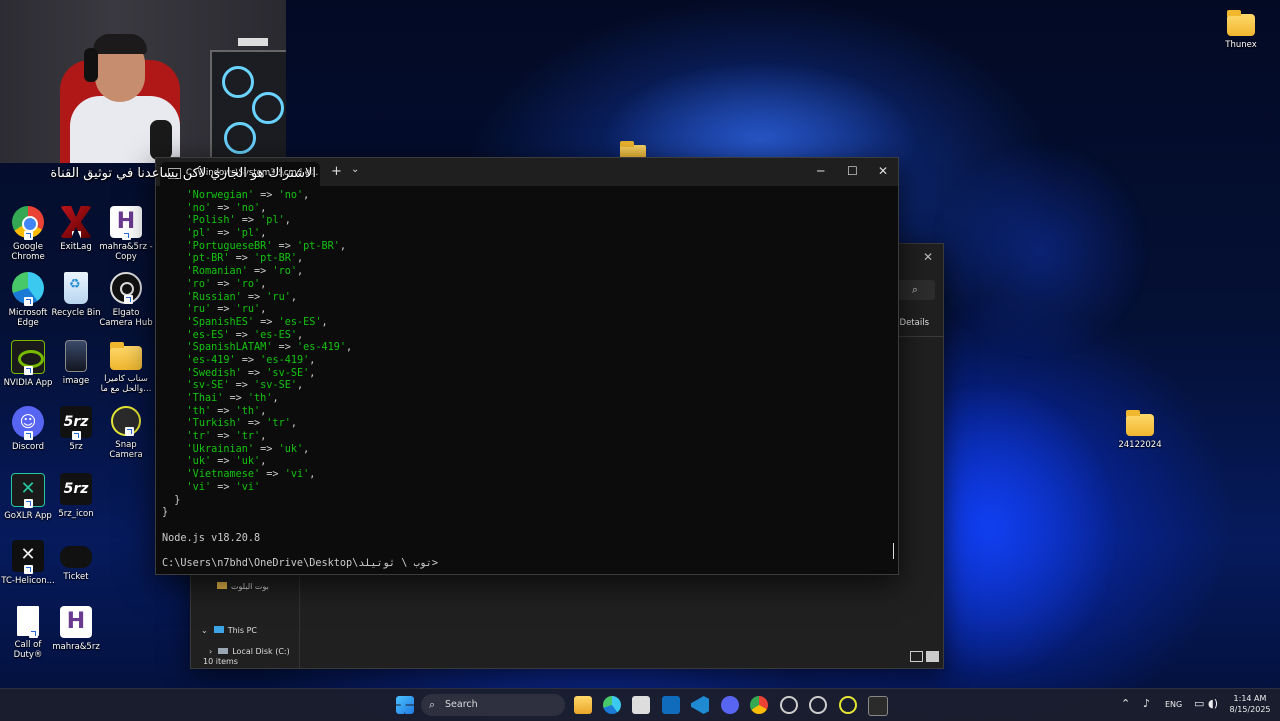 Image resolution: width=1280 pixels, height=721 pixels. I want to click on edge-icon, so click(612, 705).